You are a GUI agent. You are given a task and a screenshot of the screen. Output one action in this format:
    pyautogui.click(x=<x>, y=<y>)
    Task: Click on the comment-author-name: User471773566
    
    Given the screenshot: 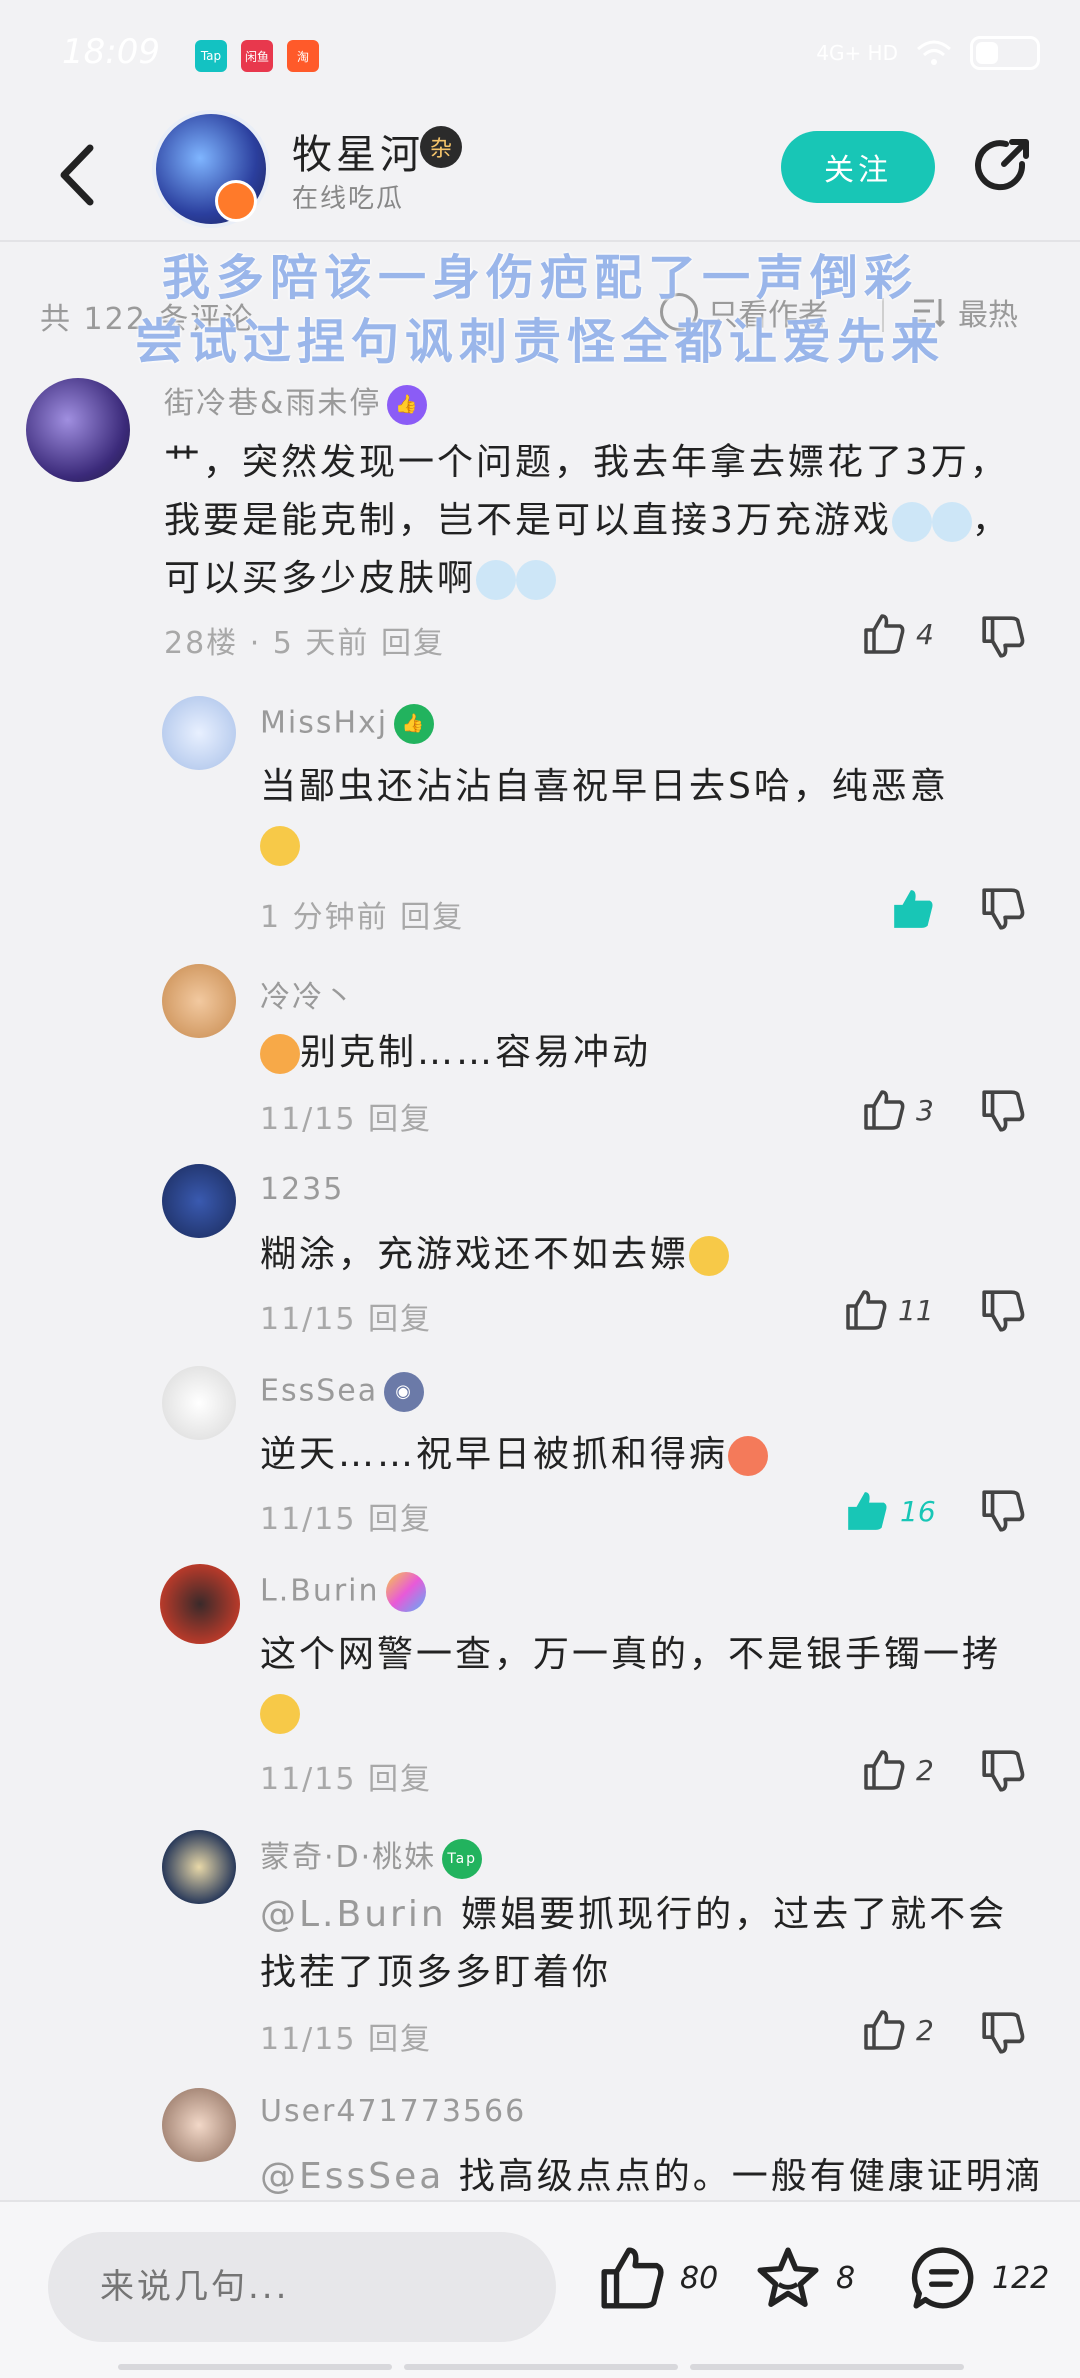 What is the action you would take?
    pyautogui.click(x=393, y=2111)
    